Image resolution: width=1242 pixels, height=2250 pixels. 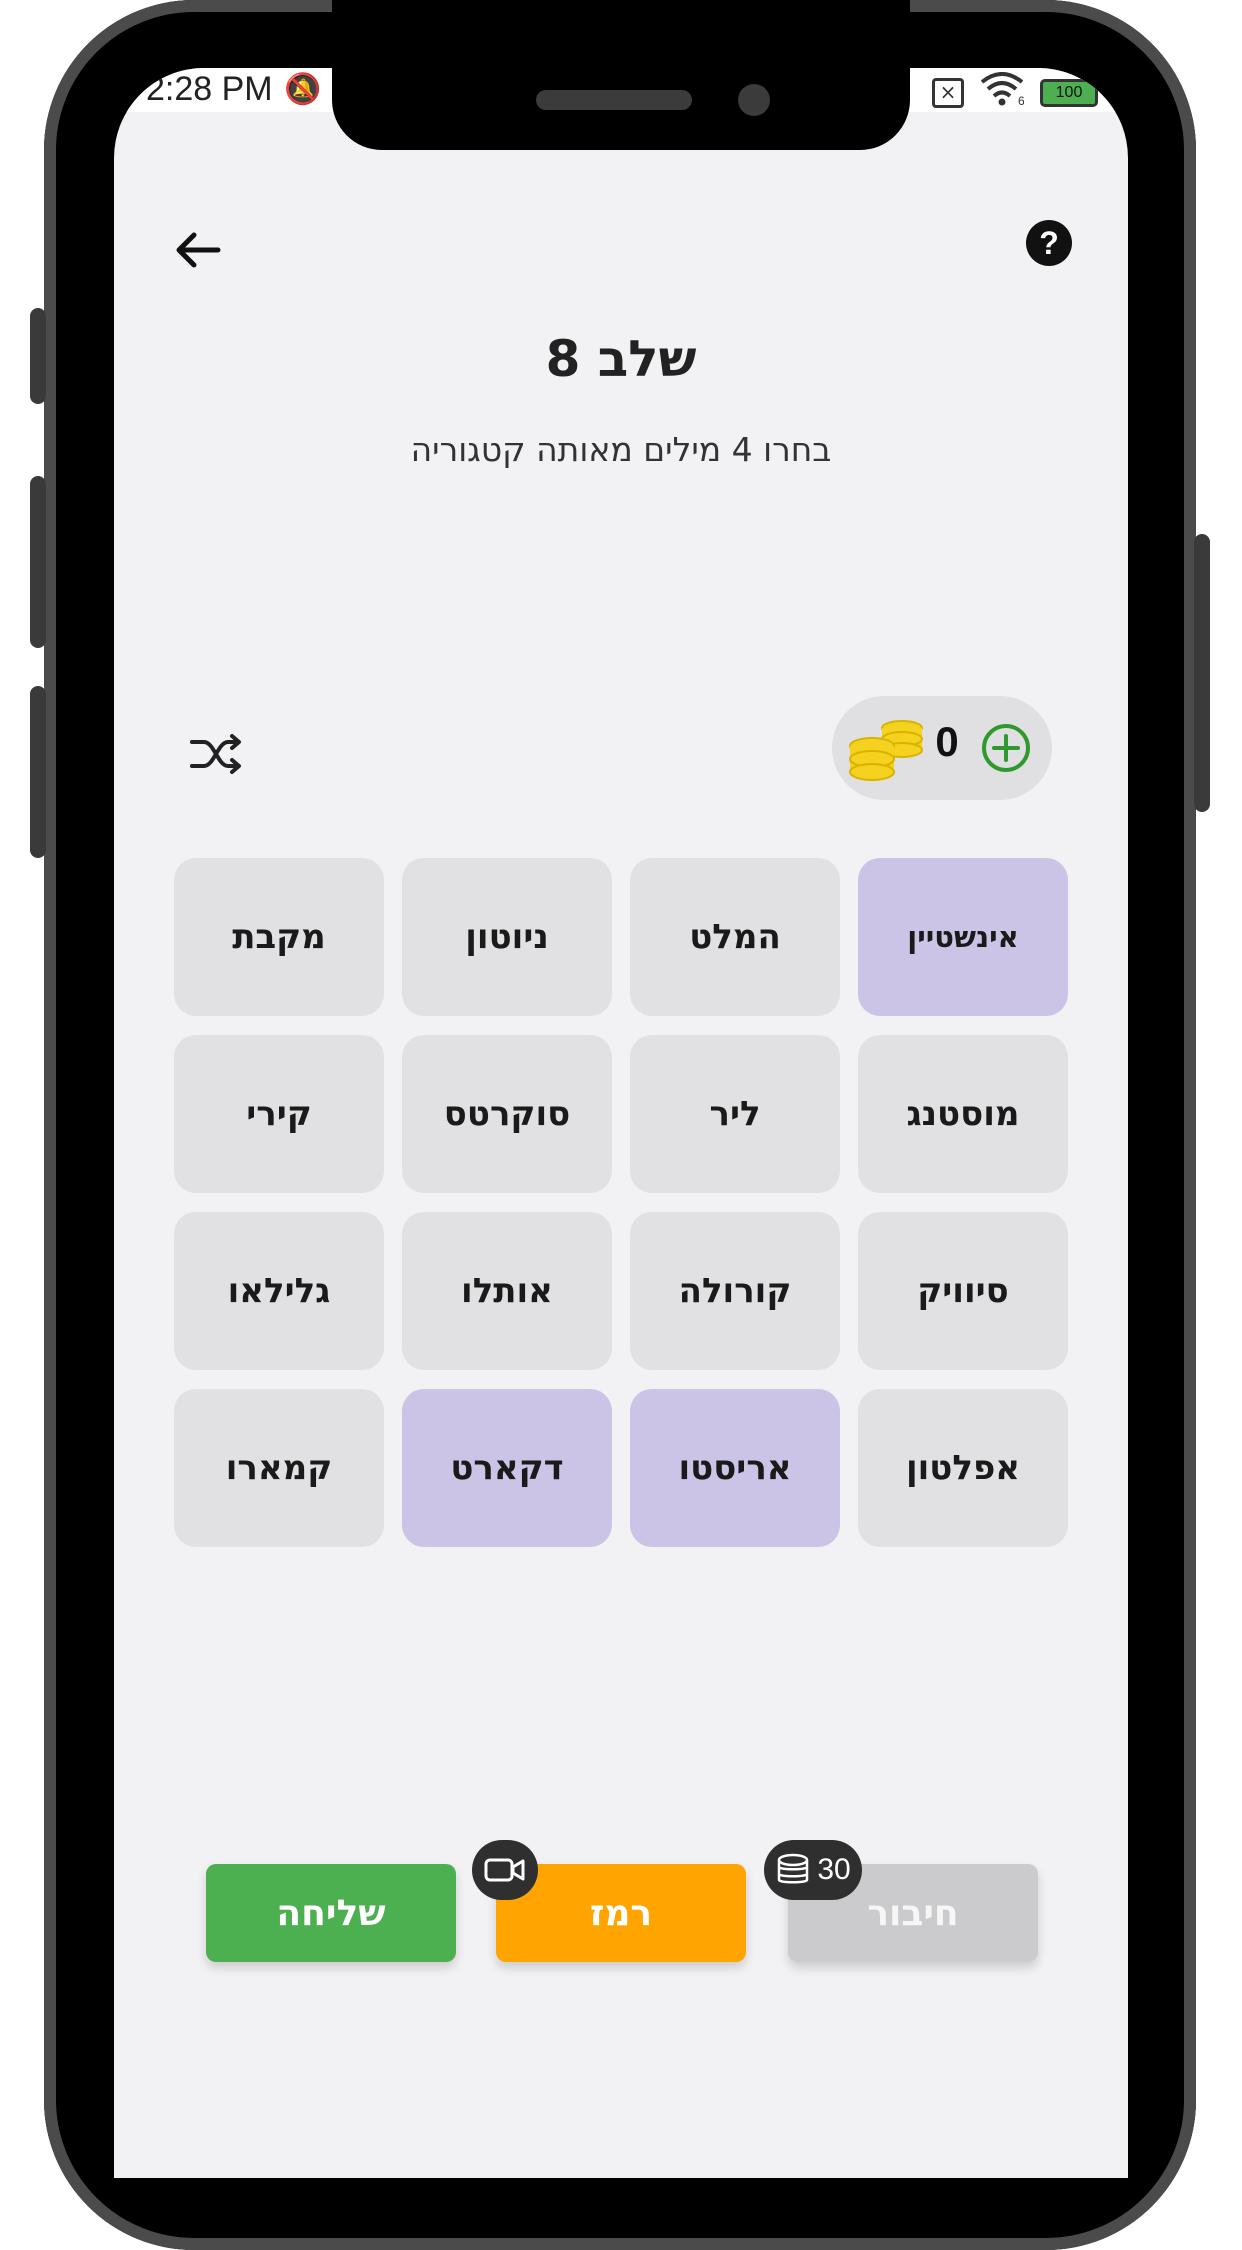 What do you see at coordinates (198, 250) in the screenshot?
I see `back-arrow-icon` at bounding box center [198, 250].